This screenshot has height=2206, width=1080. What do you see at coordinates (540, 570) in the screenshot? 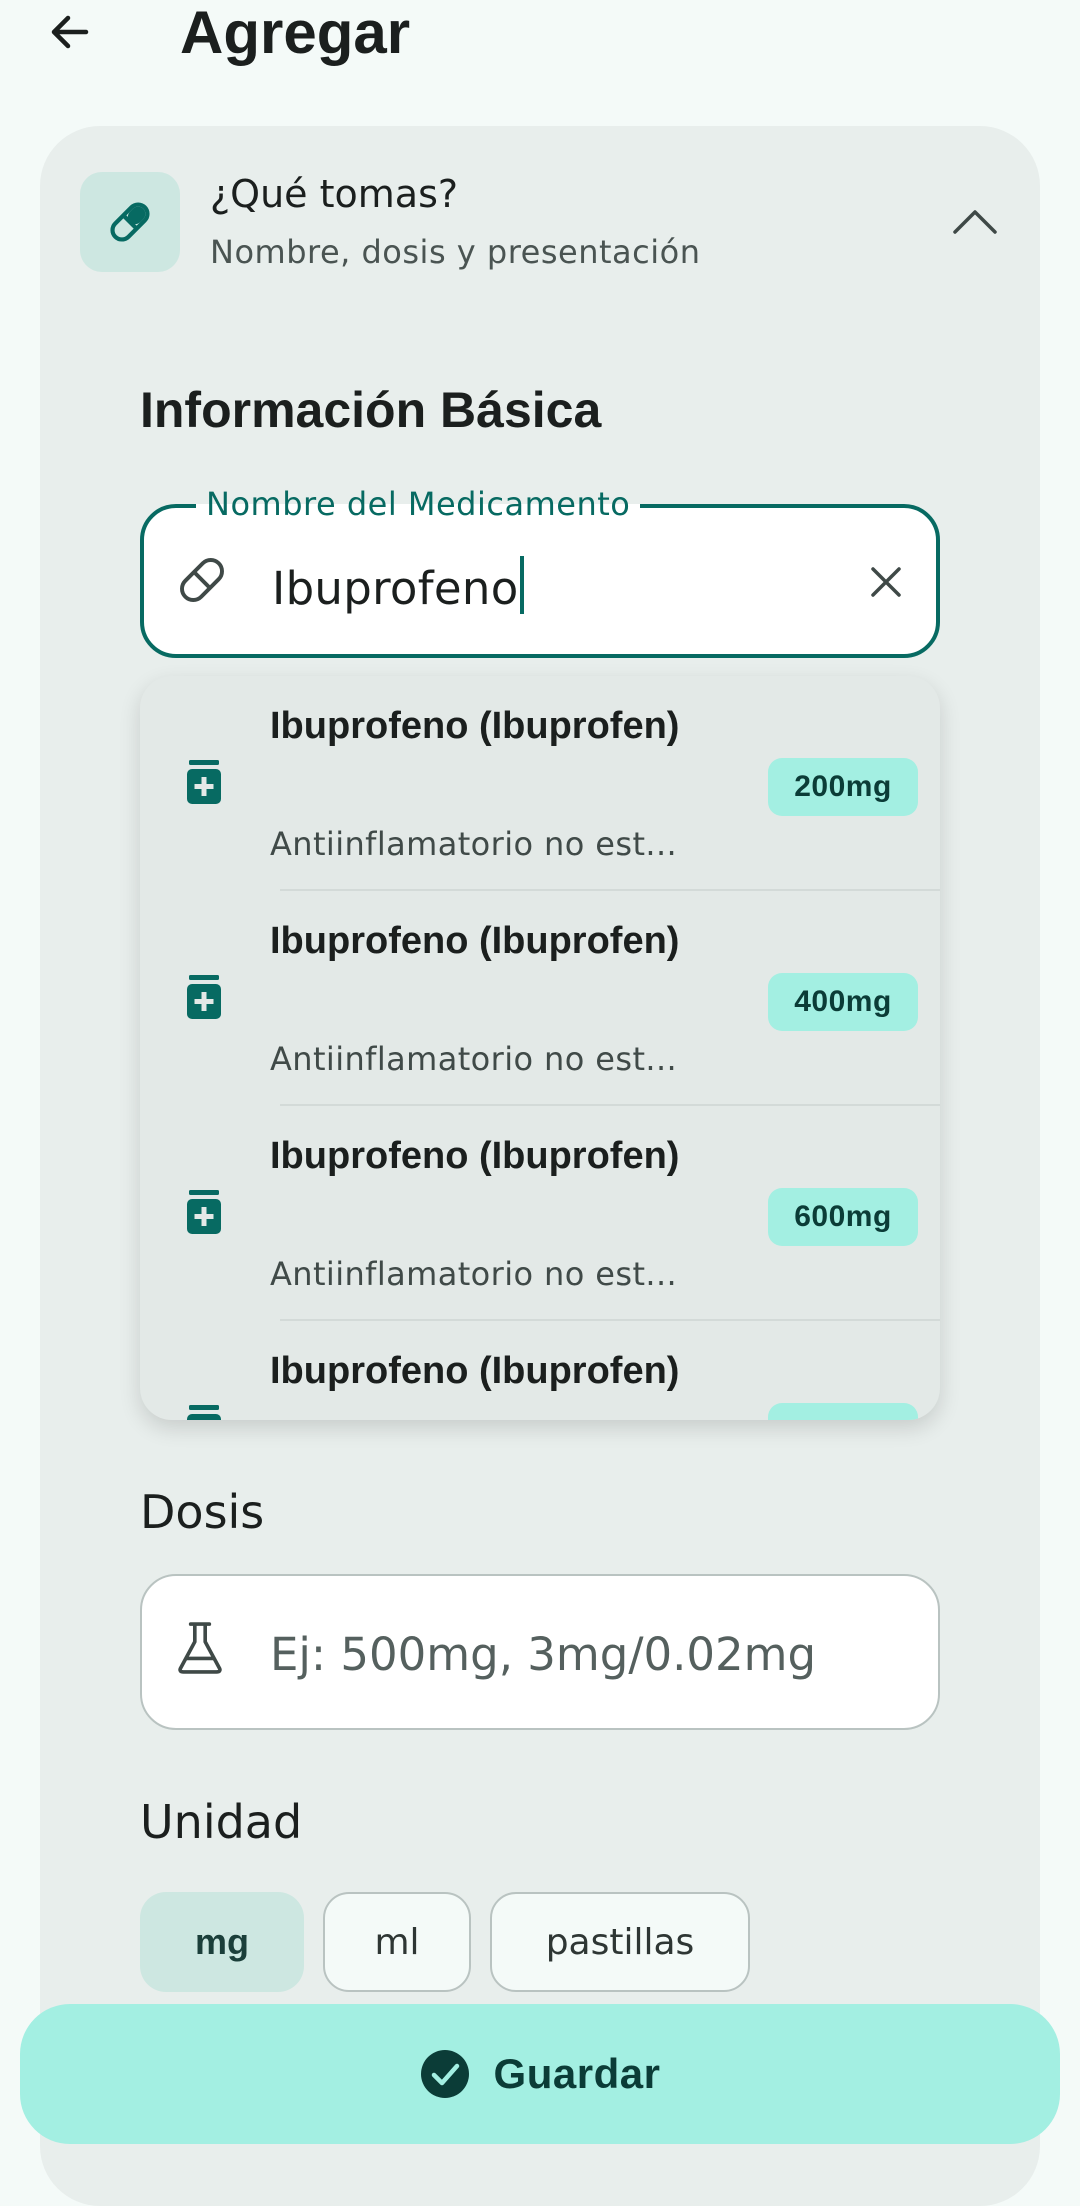
I see `medication-name-field: Nombre del Medicamento Ibuprofeno` at bounding box center [540, 570].